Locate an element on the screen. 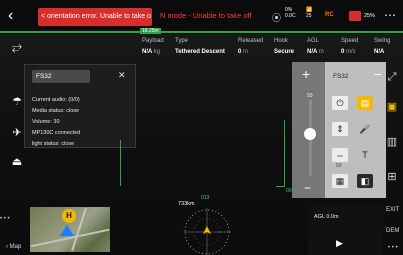  payload-value: N/A is located at coordinates (147, 52).